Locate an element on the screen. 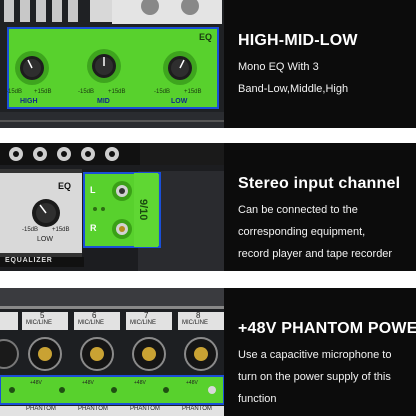 This screenshot has height=416, width=416. feature-description: Mono EQ With 3 Band-Low,Middle,High is located at coordinates (326, 78).